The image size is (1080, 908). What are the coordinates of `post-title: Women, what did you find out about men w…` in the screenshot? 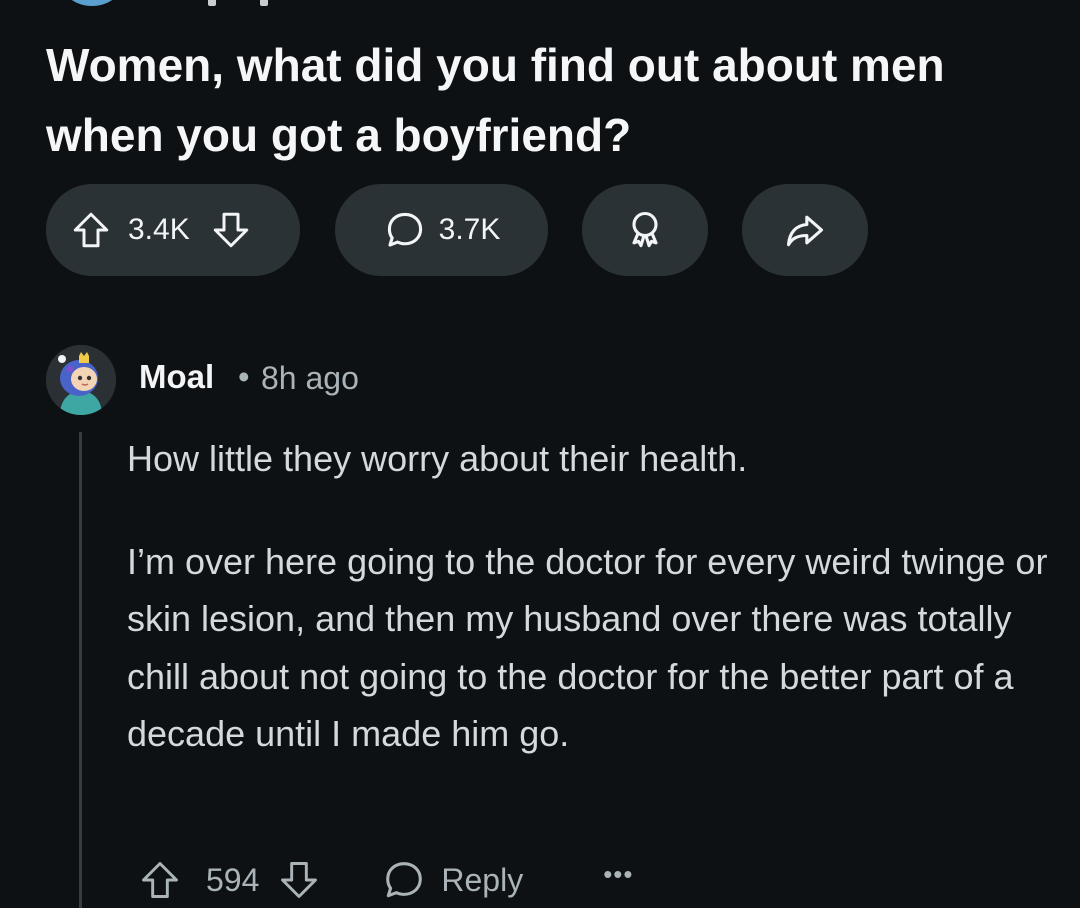 It's located at (495, 100).